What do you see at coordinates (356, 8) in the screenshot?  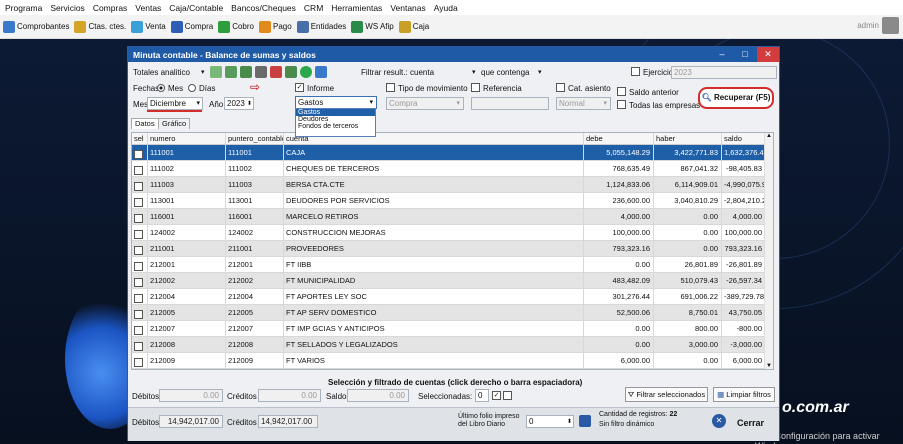 I see `menu-item: Herramientas` at bounding box center [356, 8].